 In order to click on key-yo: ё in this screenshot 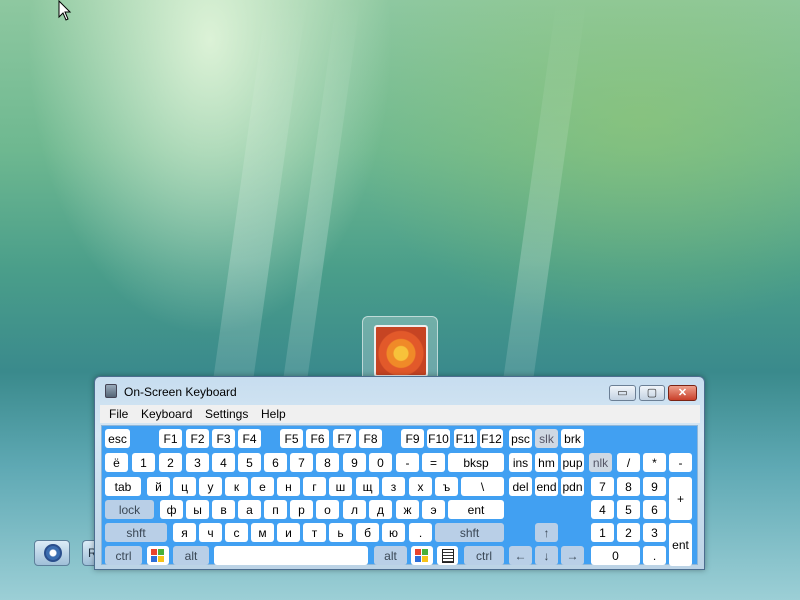, I will do `click(116, 462)`.